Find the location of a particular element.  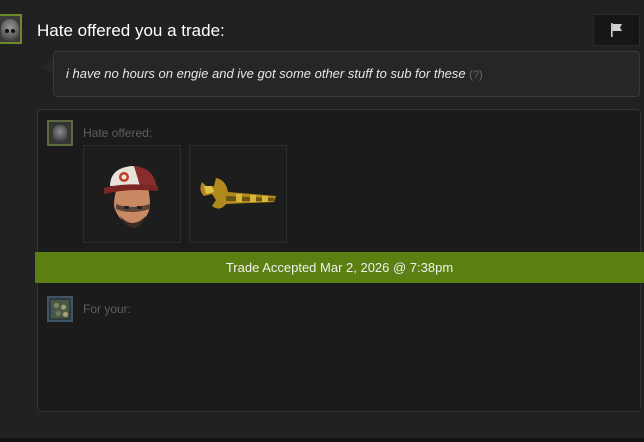

flag-icon is located at coordinates (616, 30).